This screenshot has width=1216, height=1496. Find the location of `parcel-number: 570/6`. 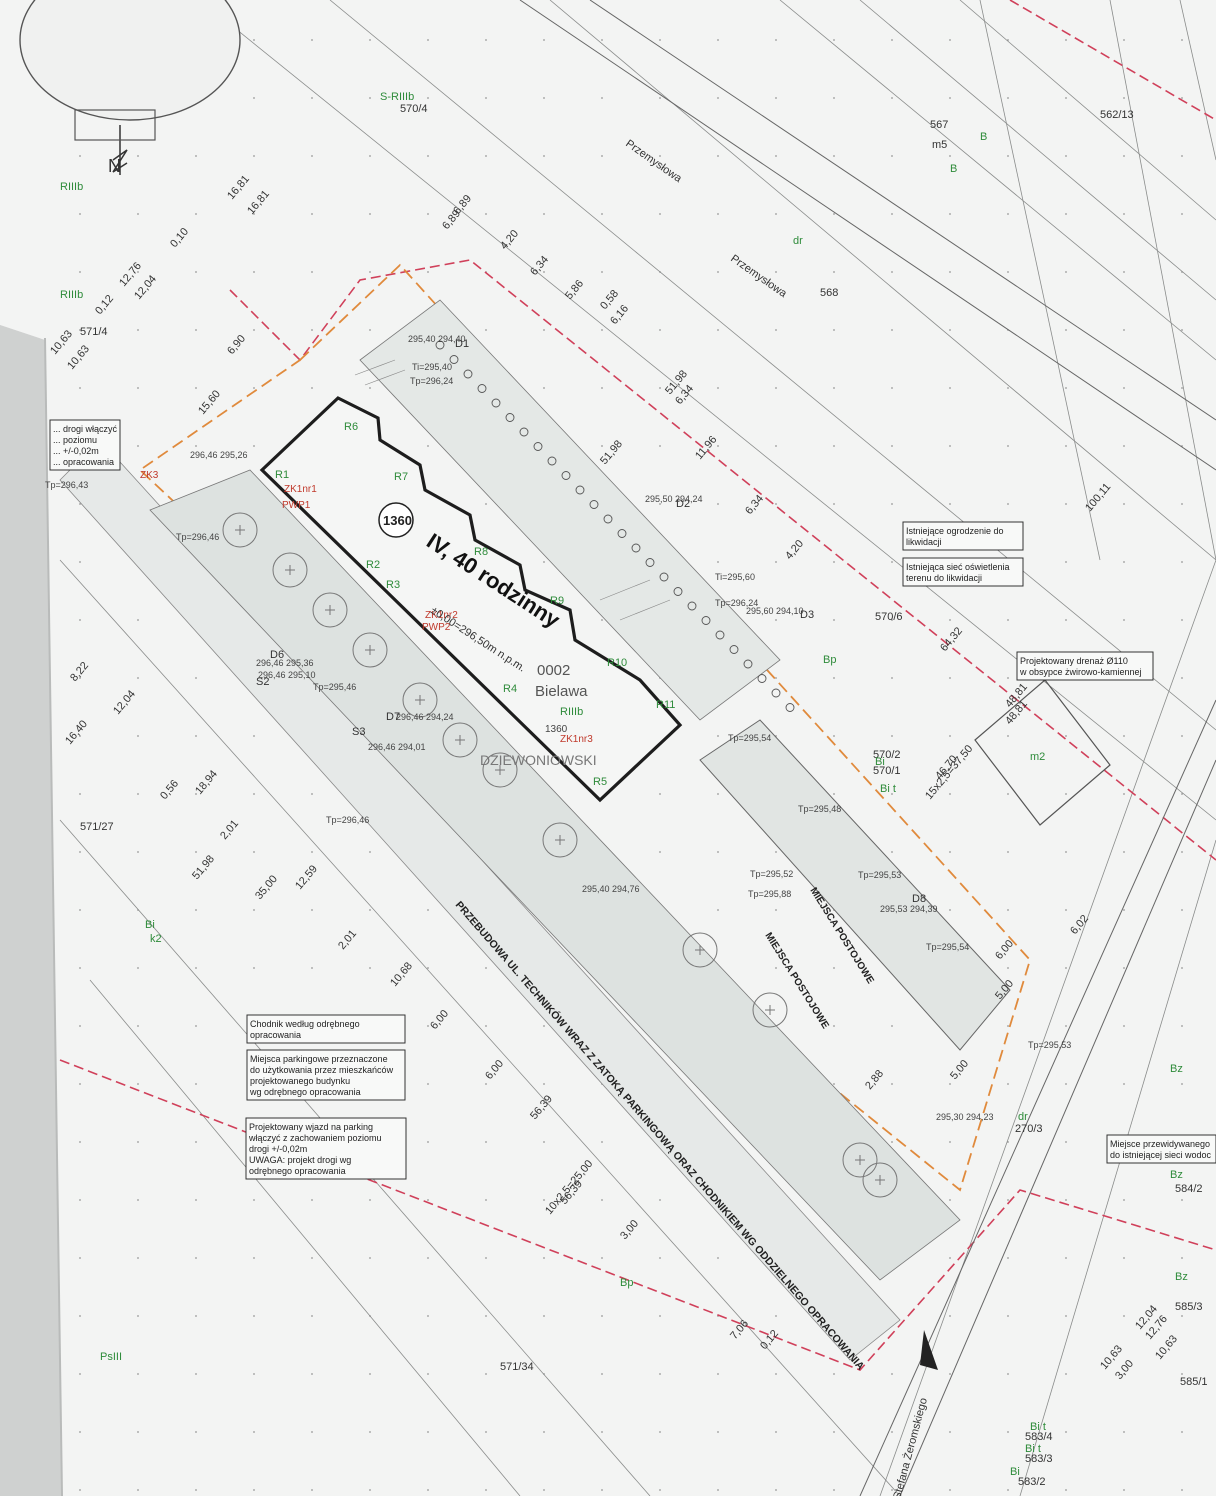

parcel-number: 570/6 is located at coordinates (889, 617).